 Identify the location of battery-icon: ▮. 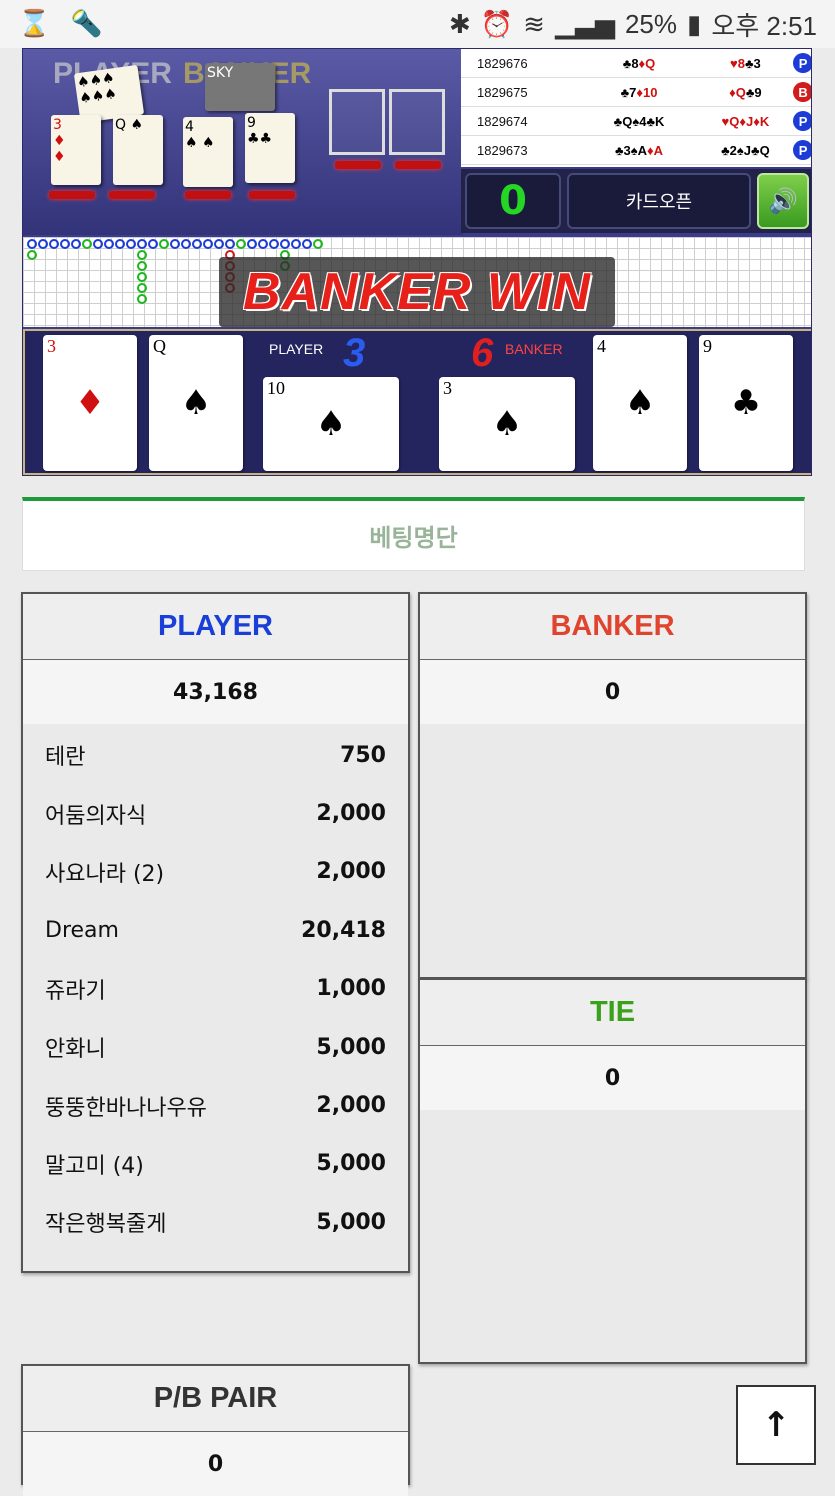
(694, 23).